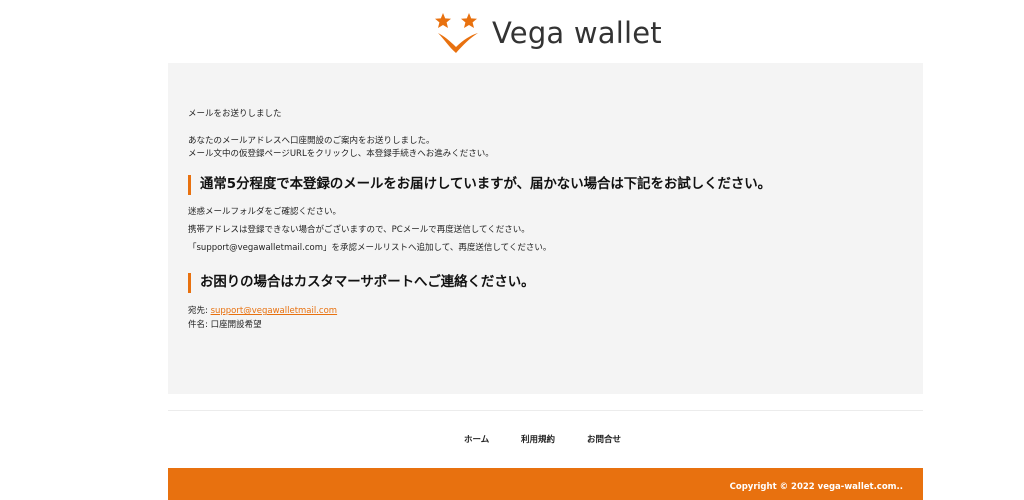 The width and height of the screenshot is (1024, 500). I want to click on intro-line-1: あなたのメールアドレスへ口座開設のご案内をお送りしました。, so click(311, 141).